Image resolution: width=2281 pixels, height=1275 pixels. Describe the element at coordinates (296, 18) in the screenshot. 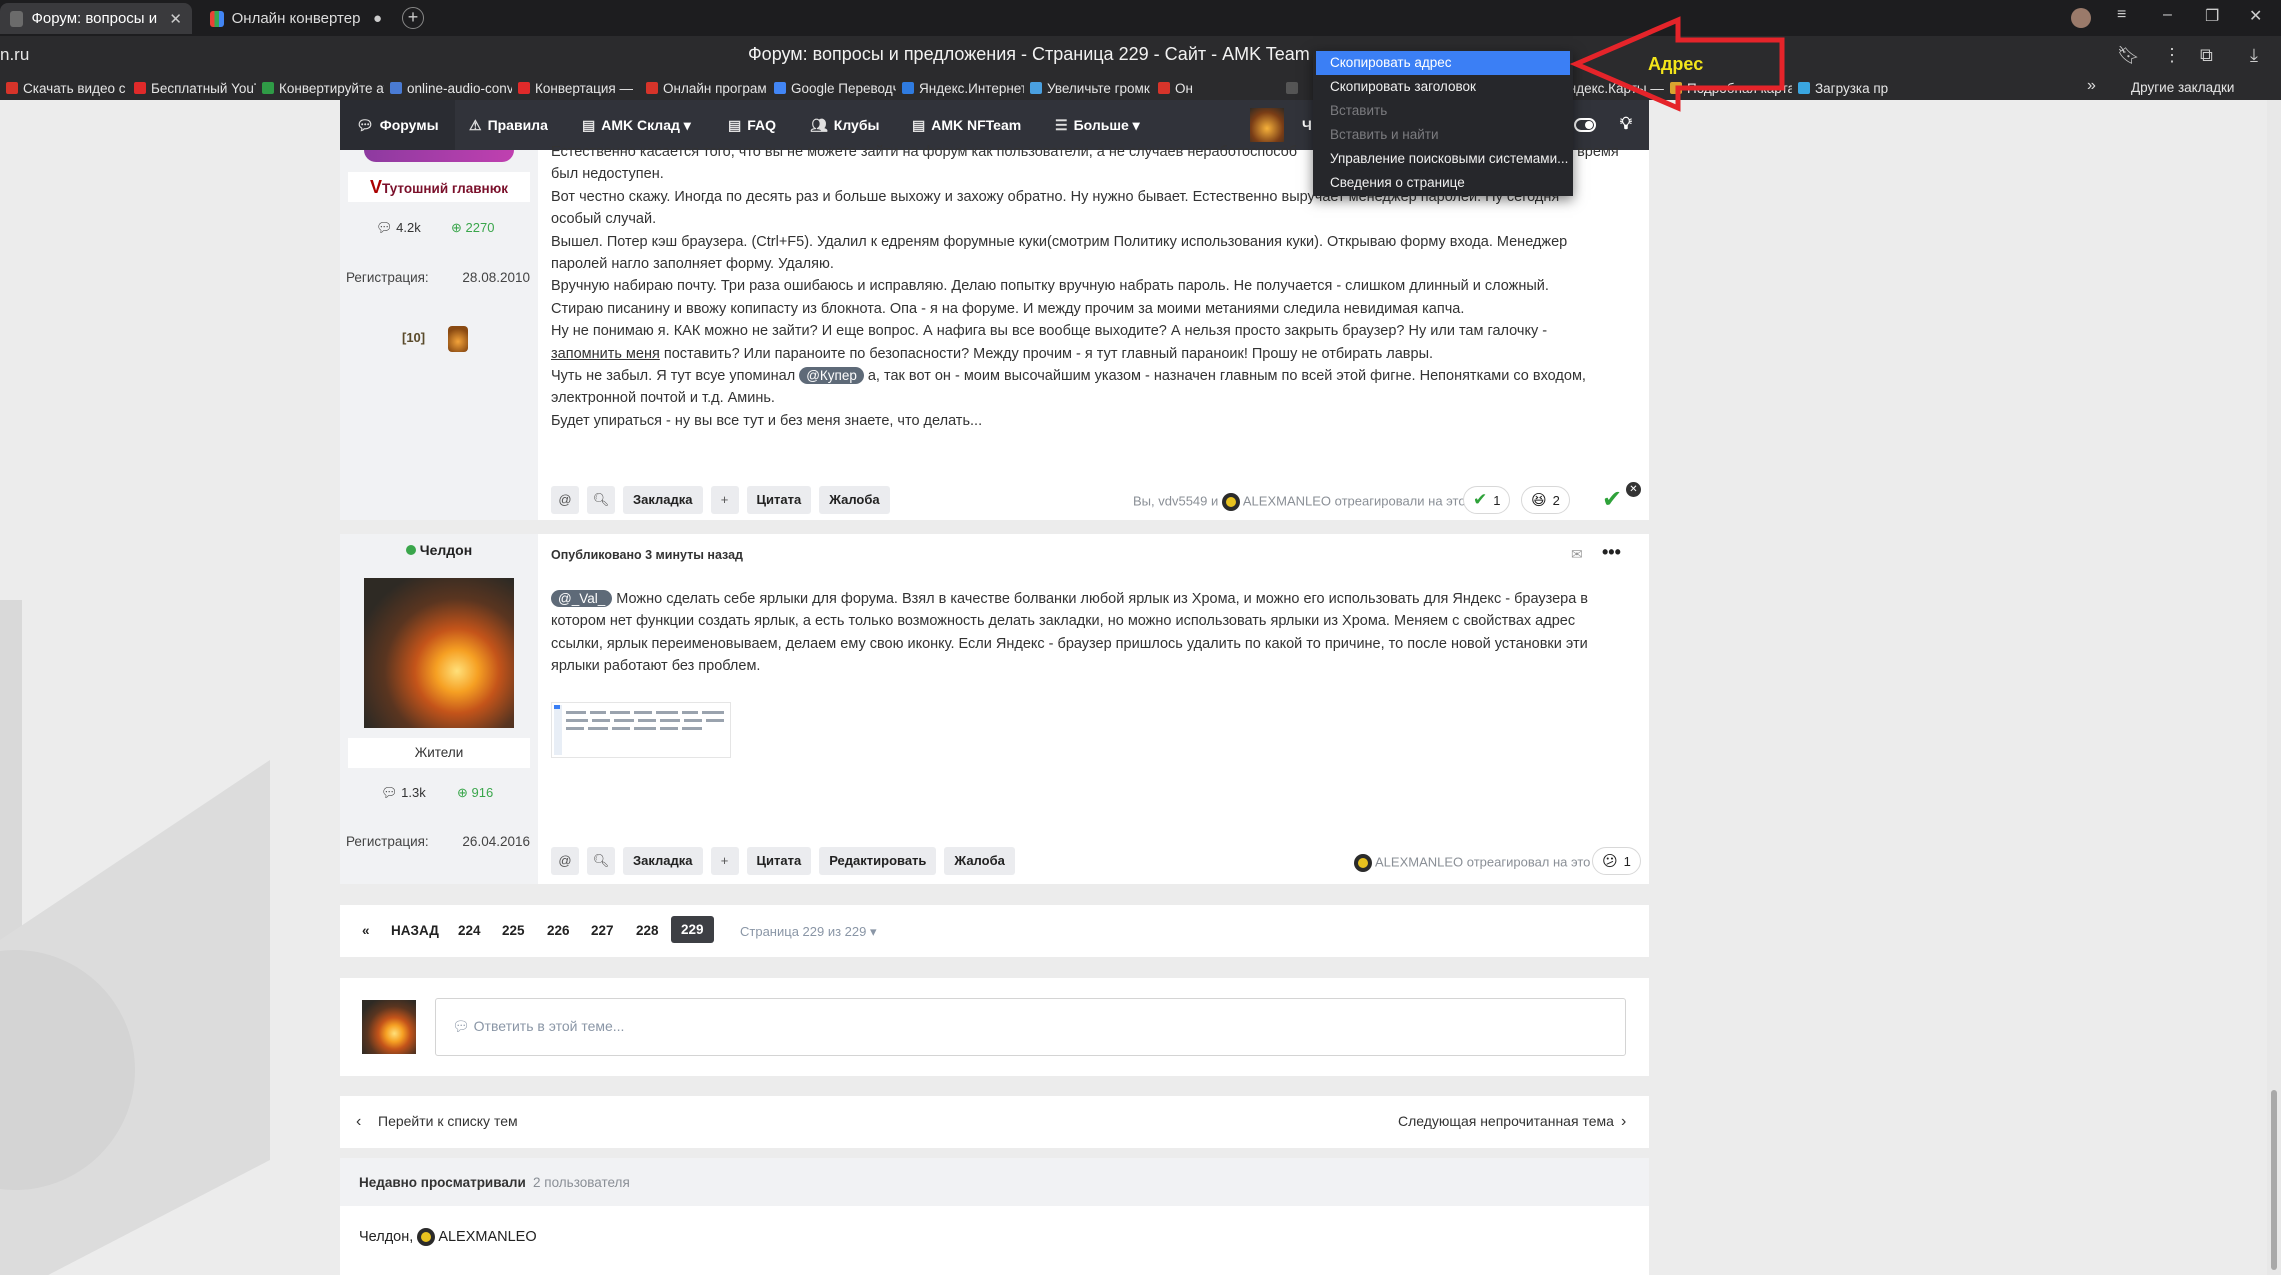

I see `browser-tab-converter: Онлайн конвертер изо ●` at that location.